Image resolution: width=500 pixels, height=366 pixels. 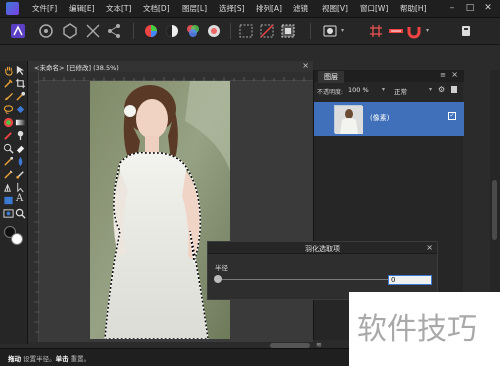 I want to click on blur-icon, so click(x=20, y=161).